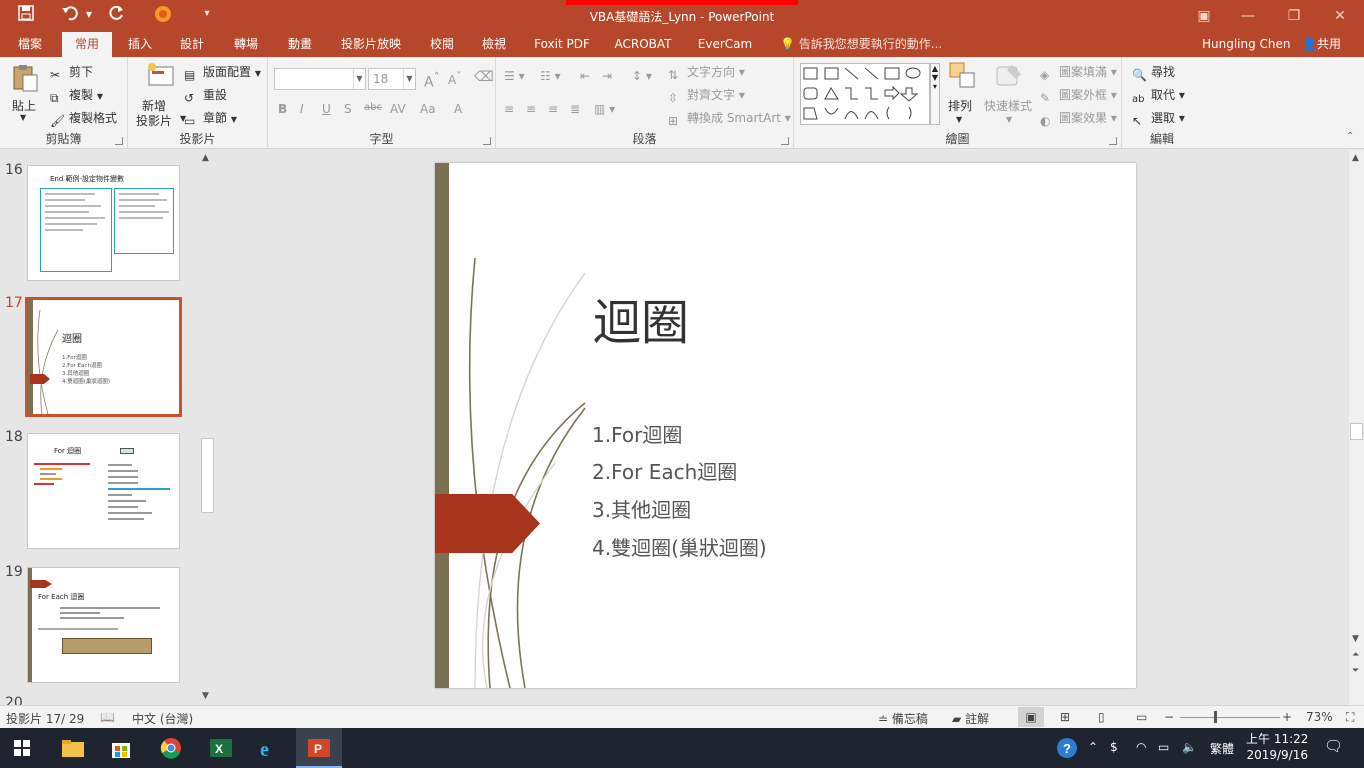  What do you see at coordinates (1101, 717) in the screenshot?
I see `reading-view-icon: ▯` at bounding box center [1101, 717].